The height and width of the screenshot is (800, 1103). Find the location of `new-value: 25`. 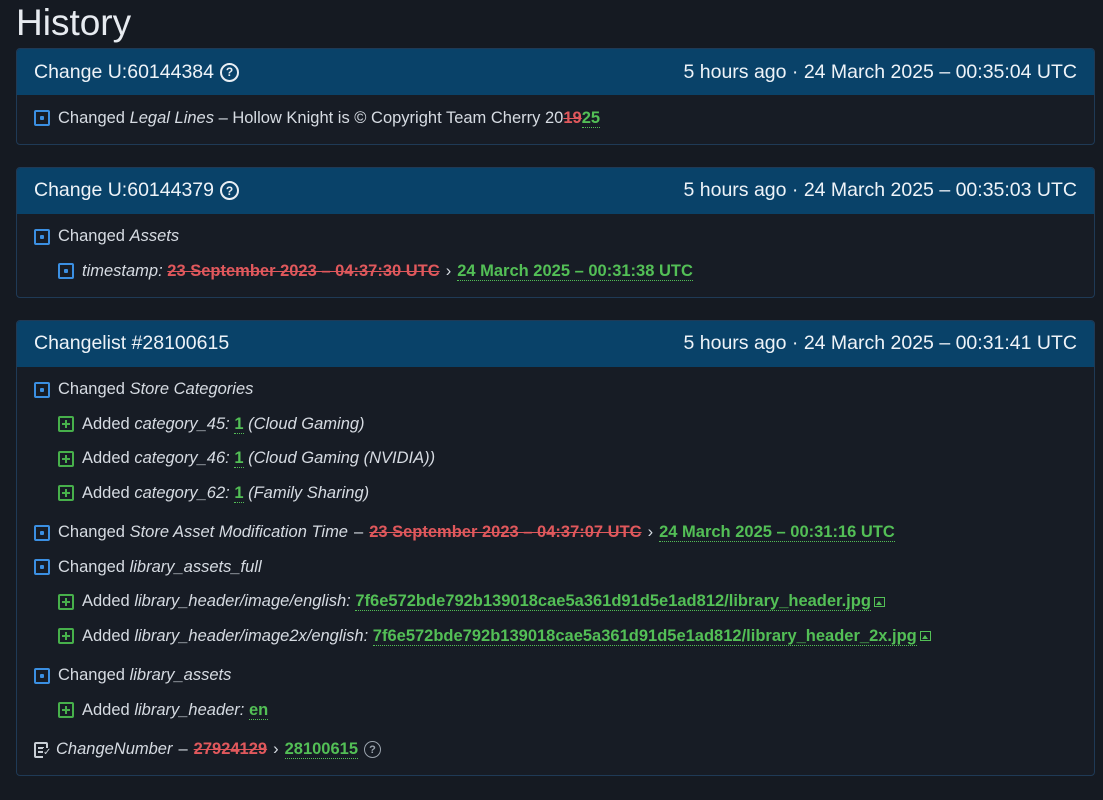

new-value: 25 is located at coordinates (591, 118).